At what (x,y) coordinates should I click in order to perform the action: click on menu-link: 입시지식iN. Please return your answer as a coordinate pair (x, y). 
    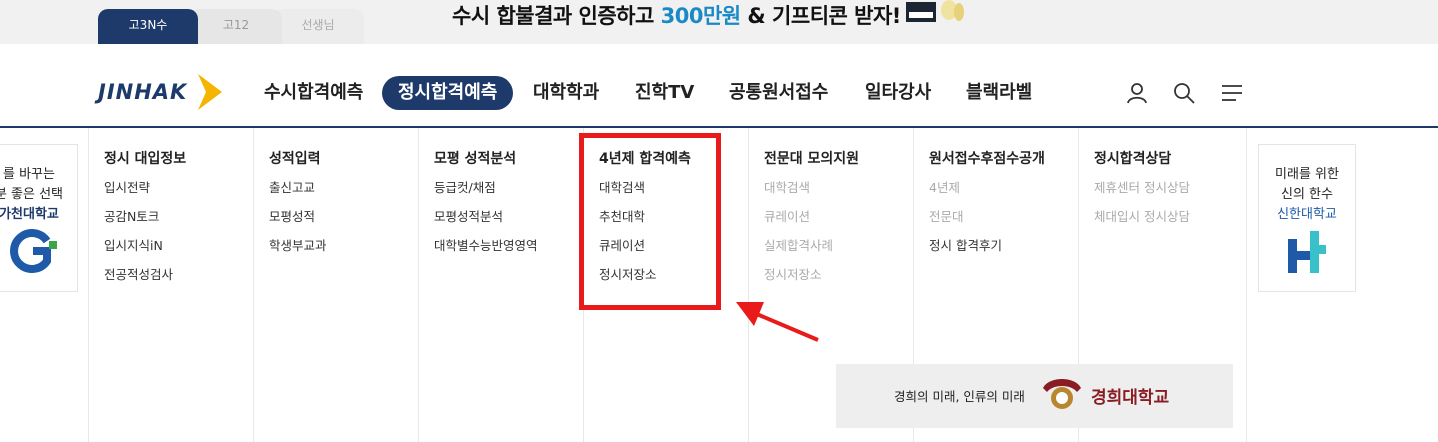
    Looking at the image, I should click on (145, 246).